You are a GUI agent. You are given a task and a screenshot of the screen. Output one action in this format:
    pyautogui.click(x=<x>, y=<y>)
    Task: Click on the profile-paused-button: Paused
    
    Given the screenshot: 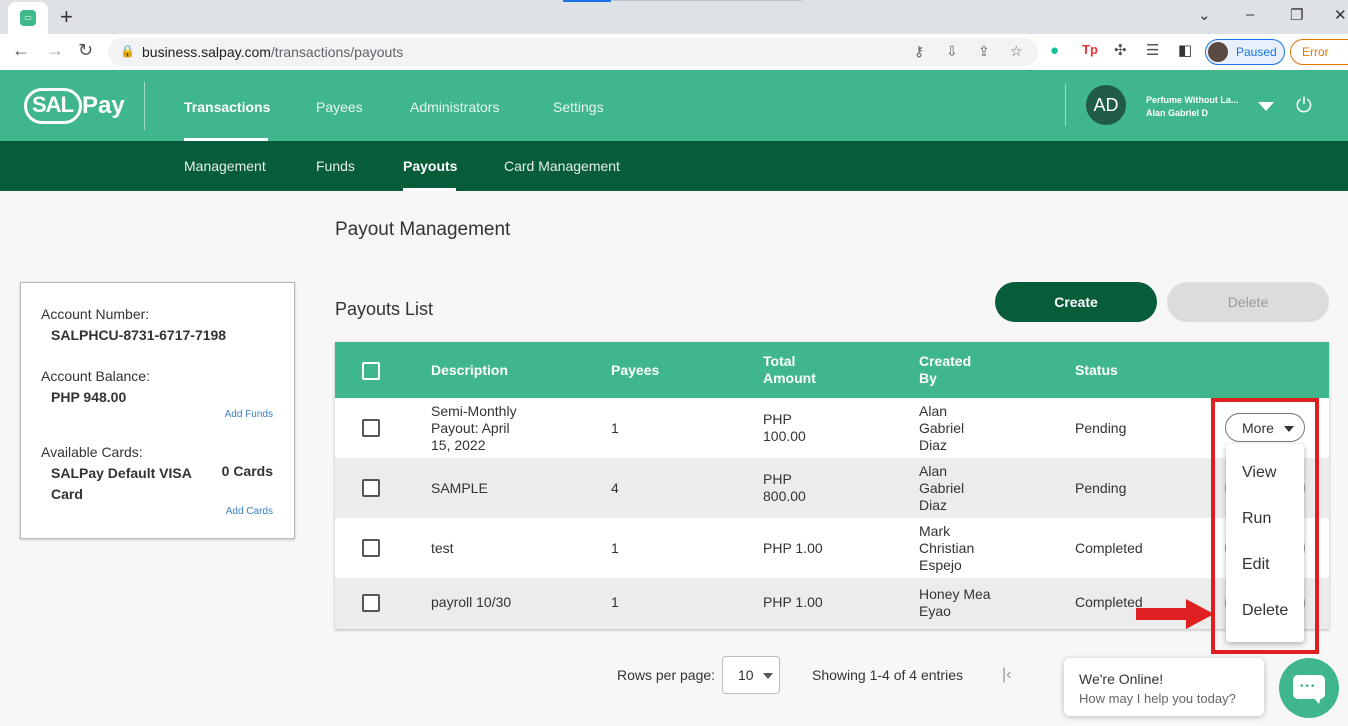 What is the action you would take?
    pyautogui.click(x=1245, y=52)
    